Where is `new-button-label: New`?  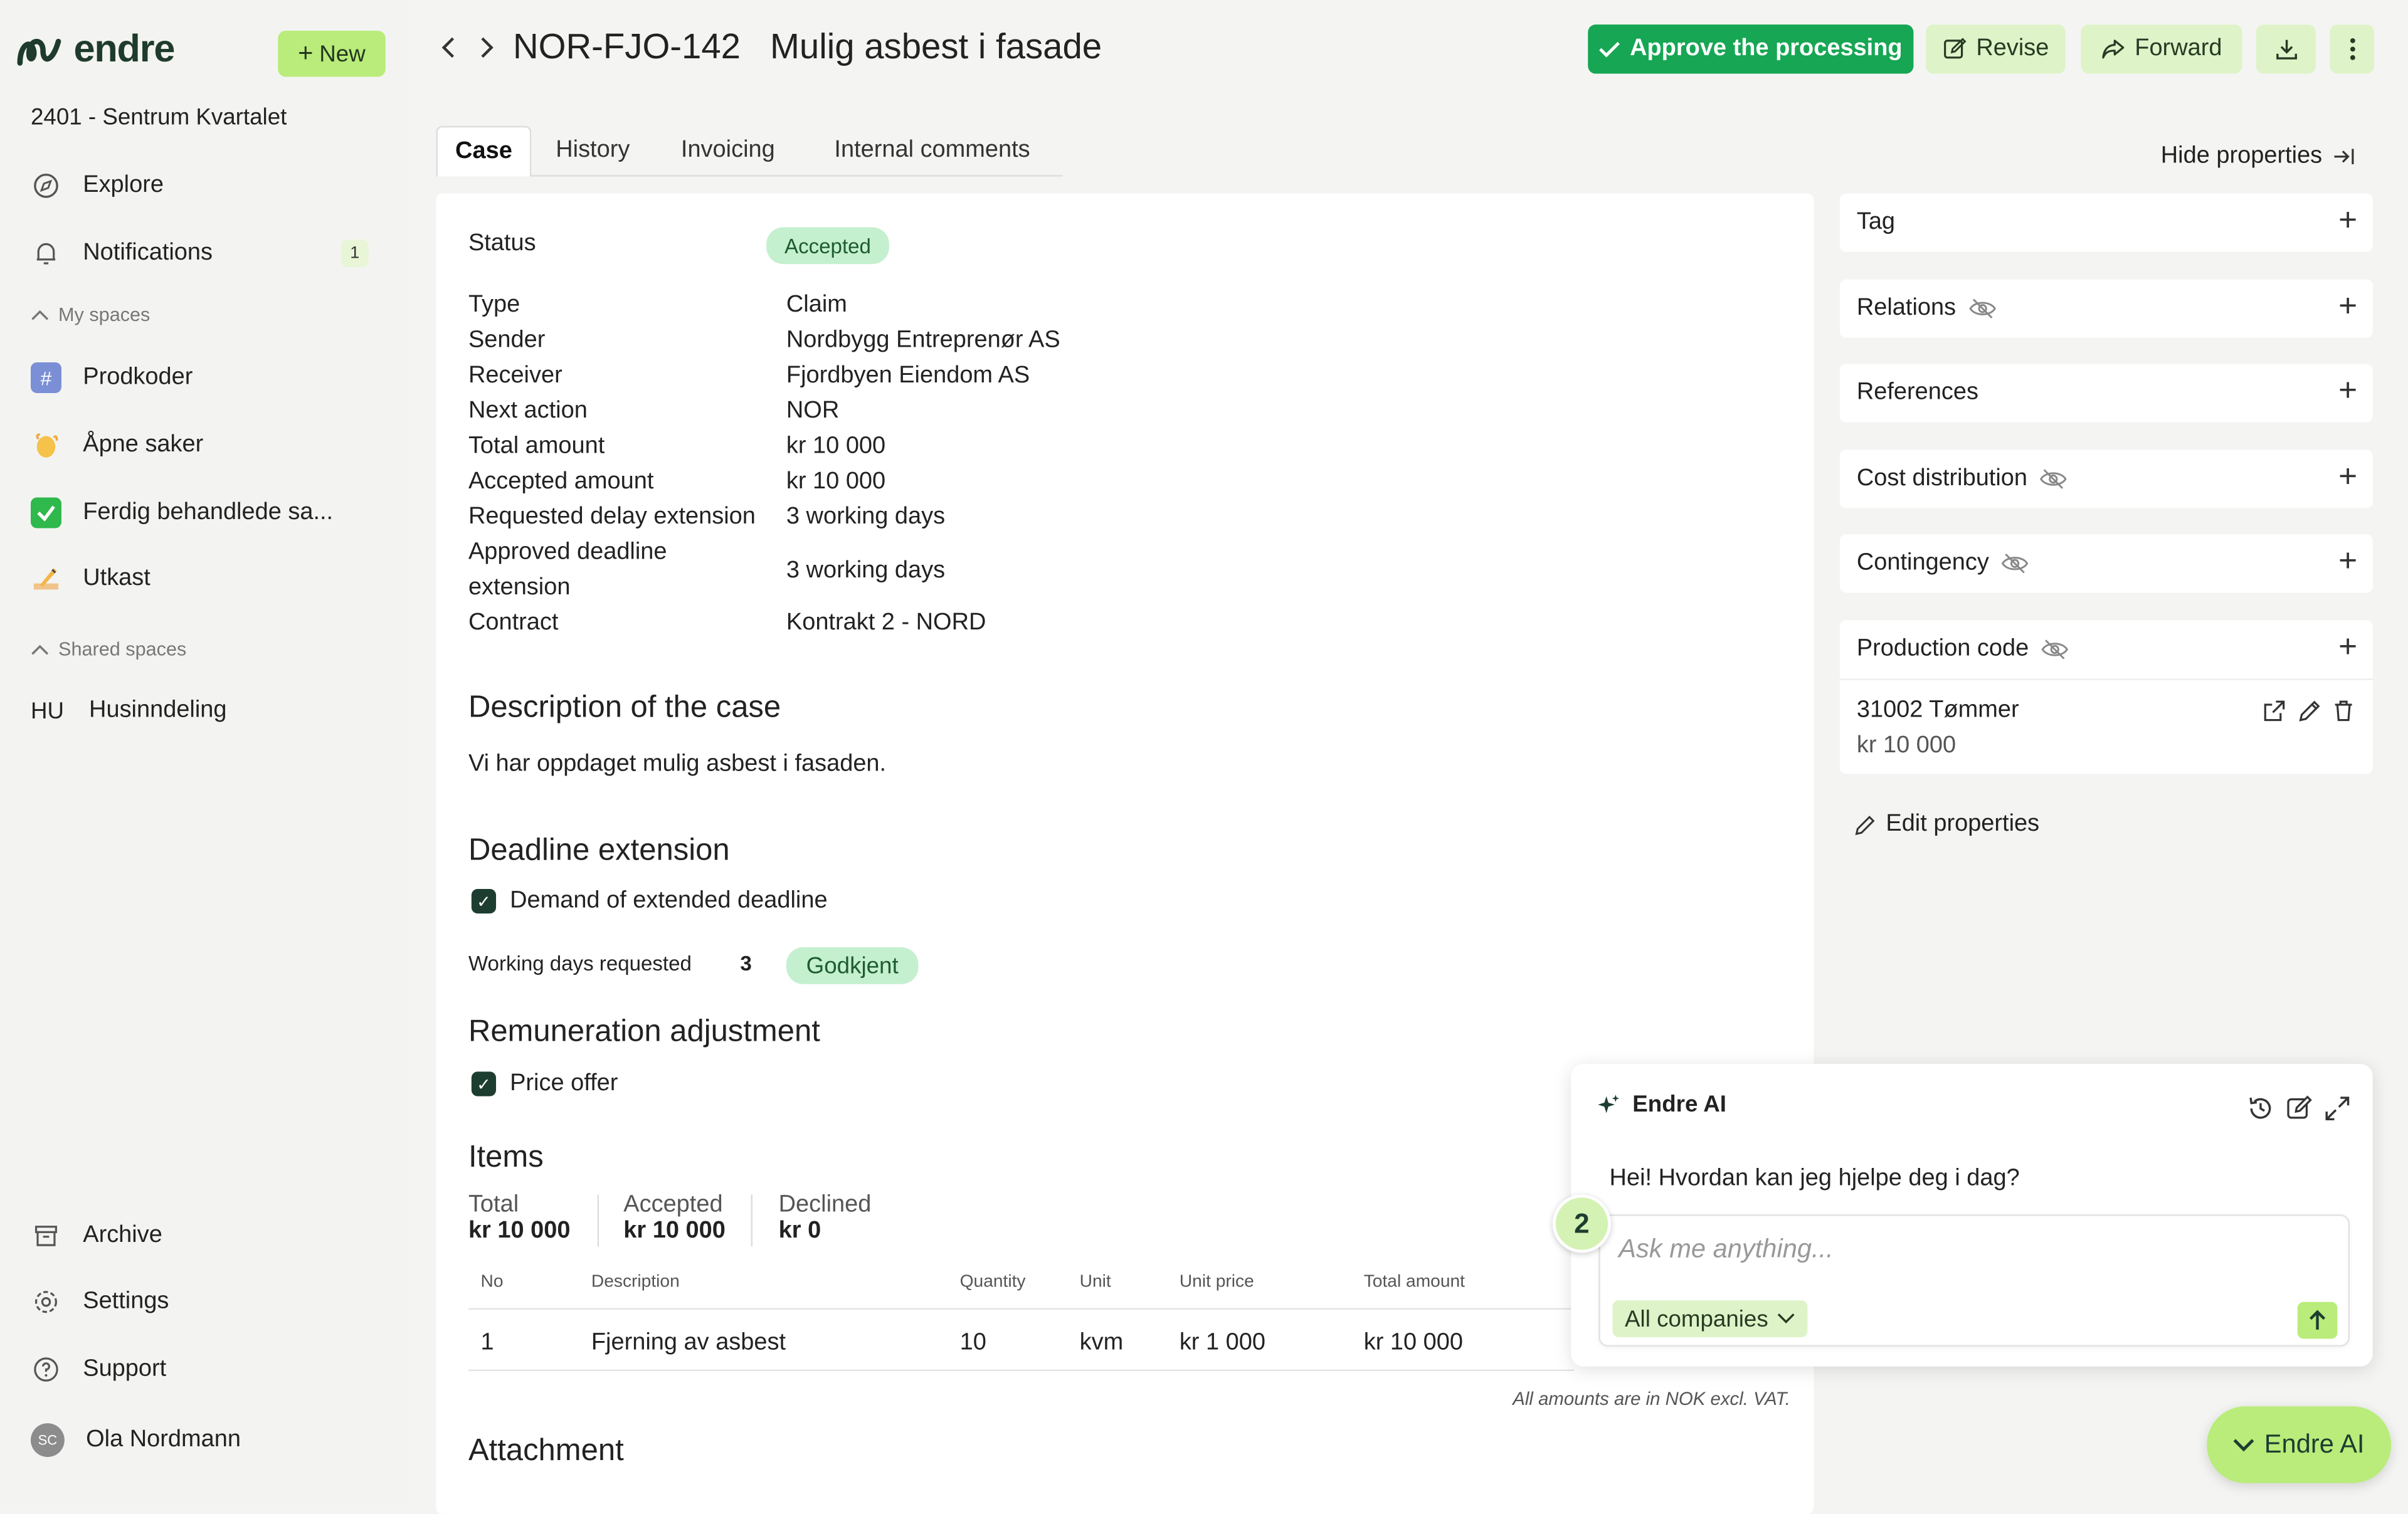 new-button-label: New is located at coordinates (342, 53).